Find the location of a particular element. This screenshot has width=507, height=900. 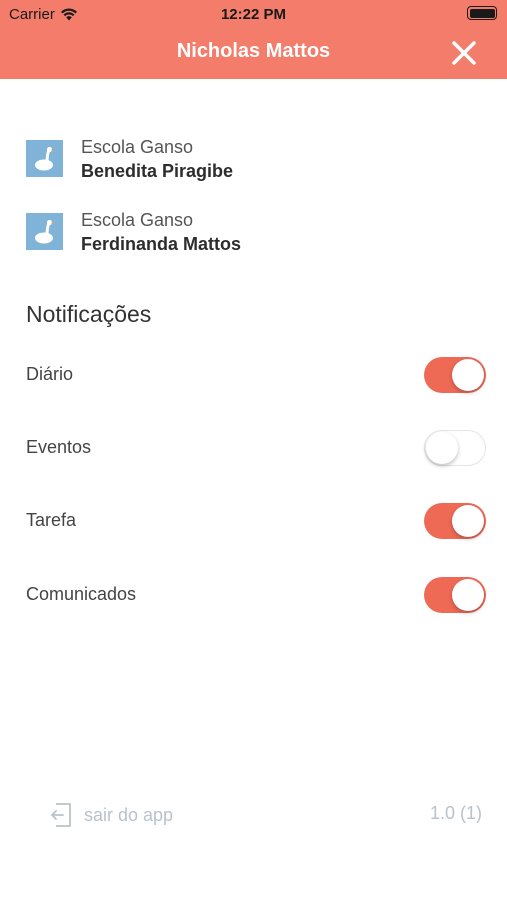

close-button is located at coordinates (464, 53).